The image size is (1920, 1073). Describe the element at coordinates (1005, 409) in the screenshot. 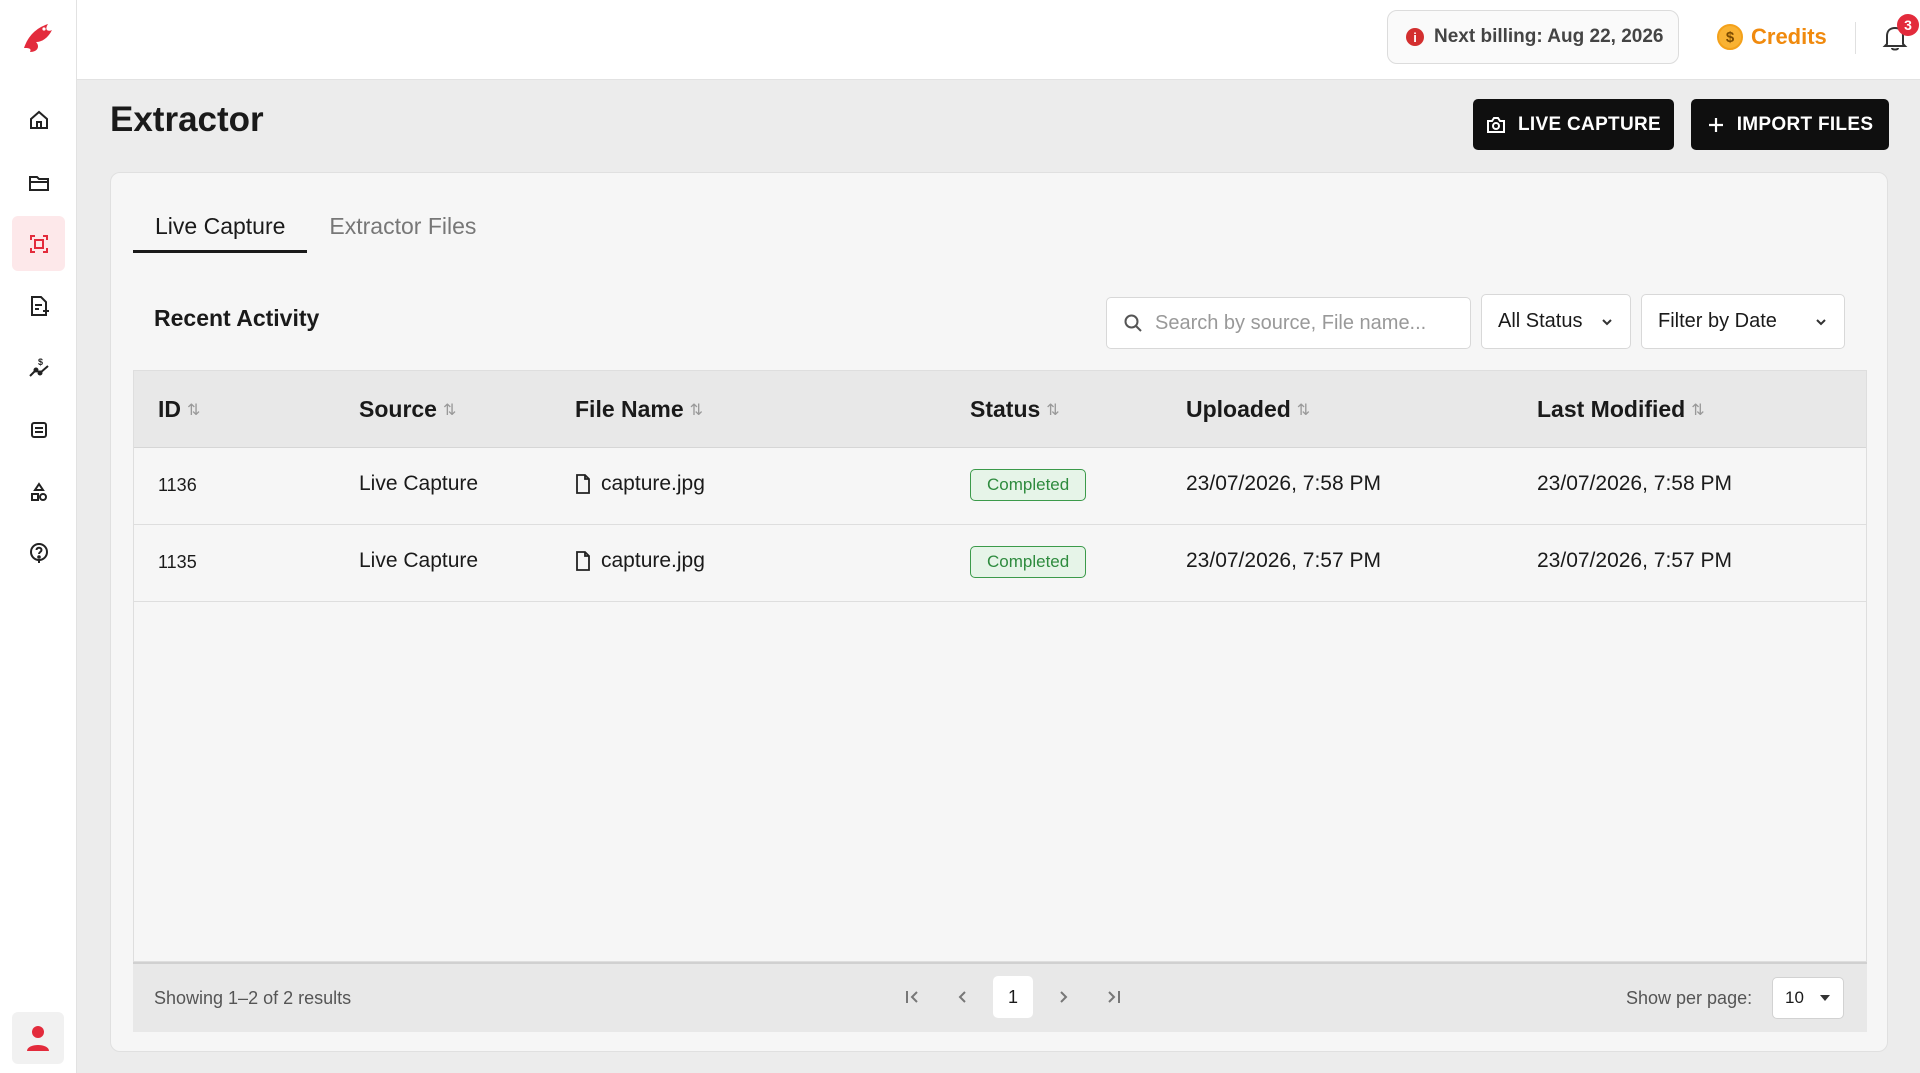

I see `column-label: Status` at that location.